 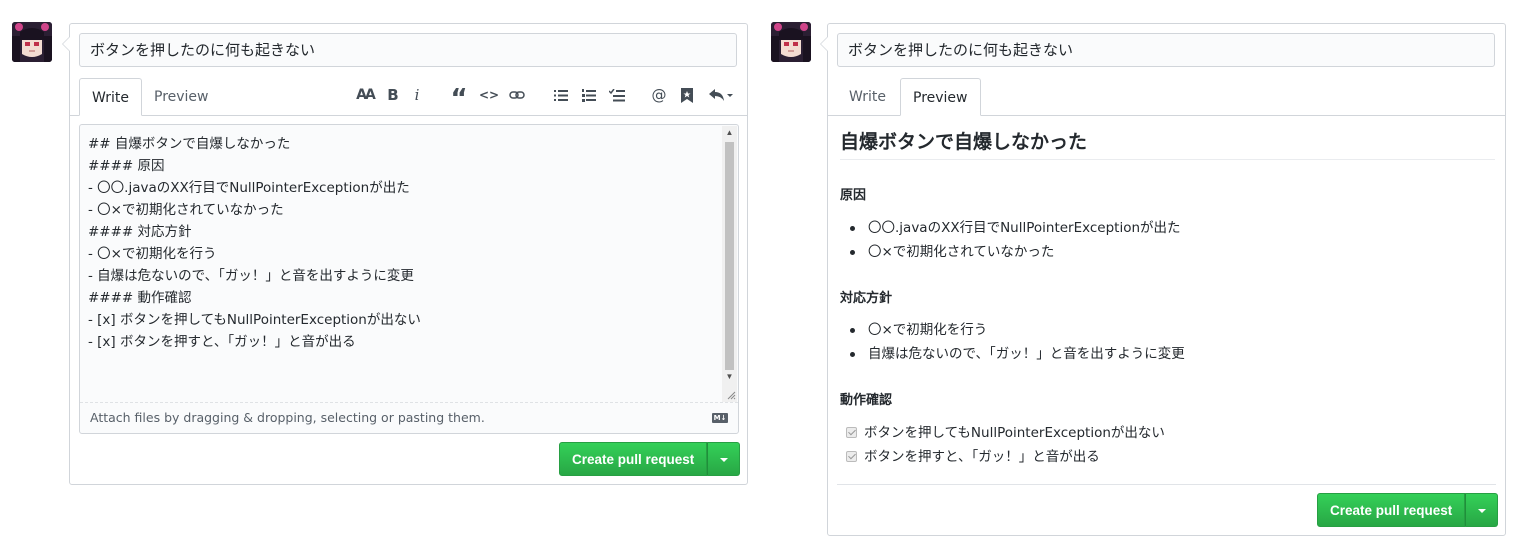 What do you see at coordinates (251, 276) in the screenshot?
I see `text-line: - 自爆は危ないので、「ガッ！」と音を出すように変更` at bounding box center [251, 276].